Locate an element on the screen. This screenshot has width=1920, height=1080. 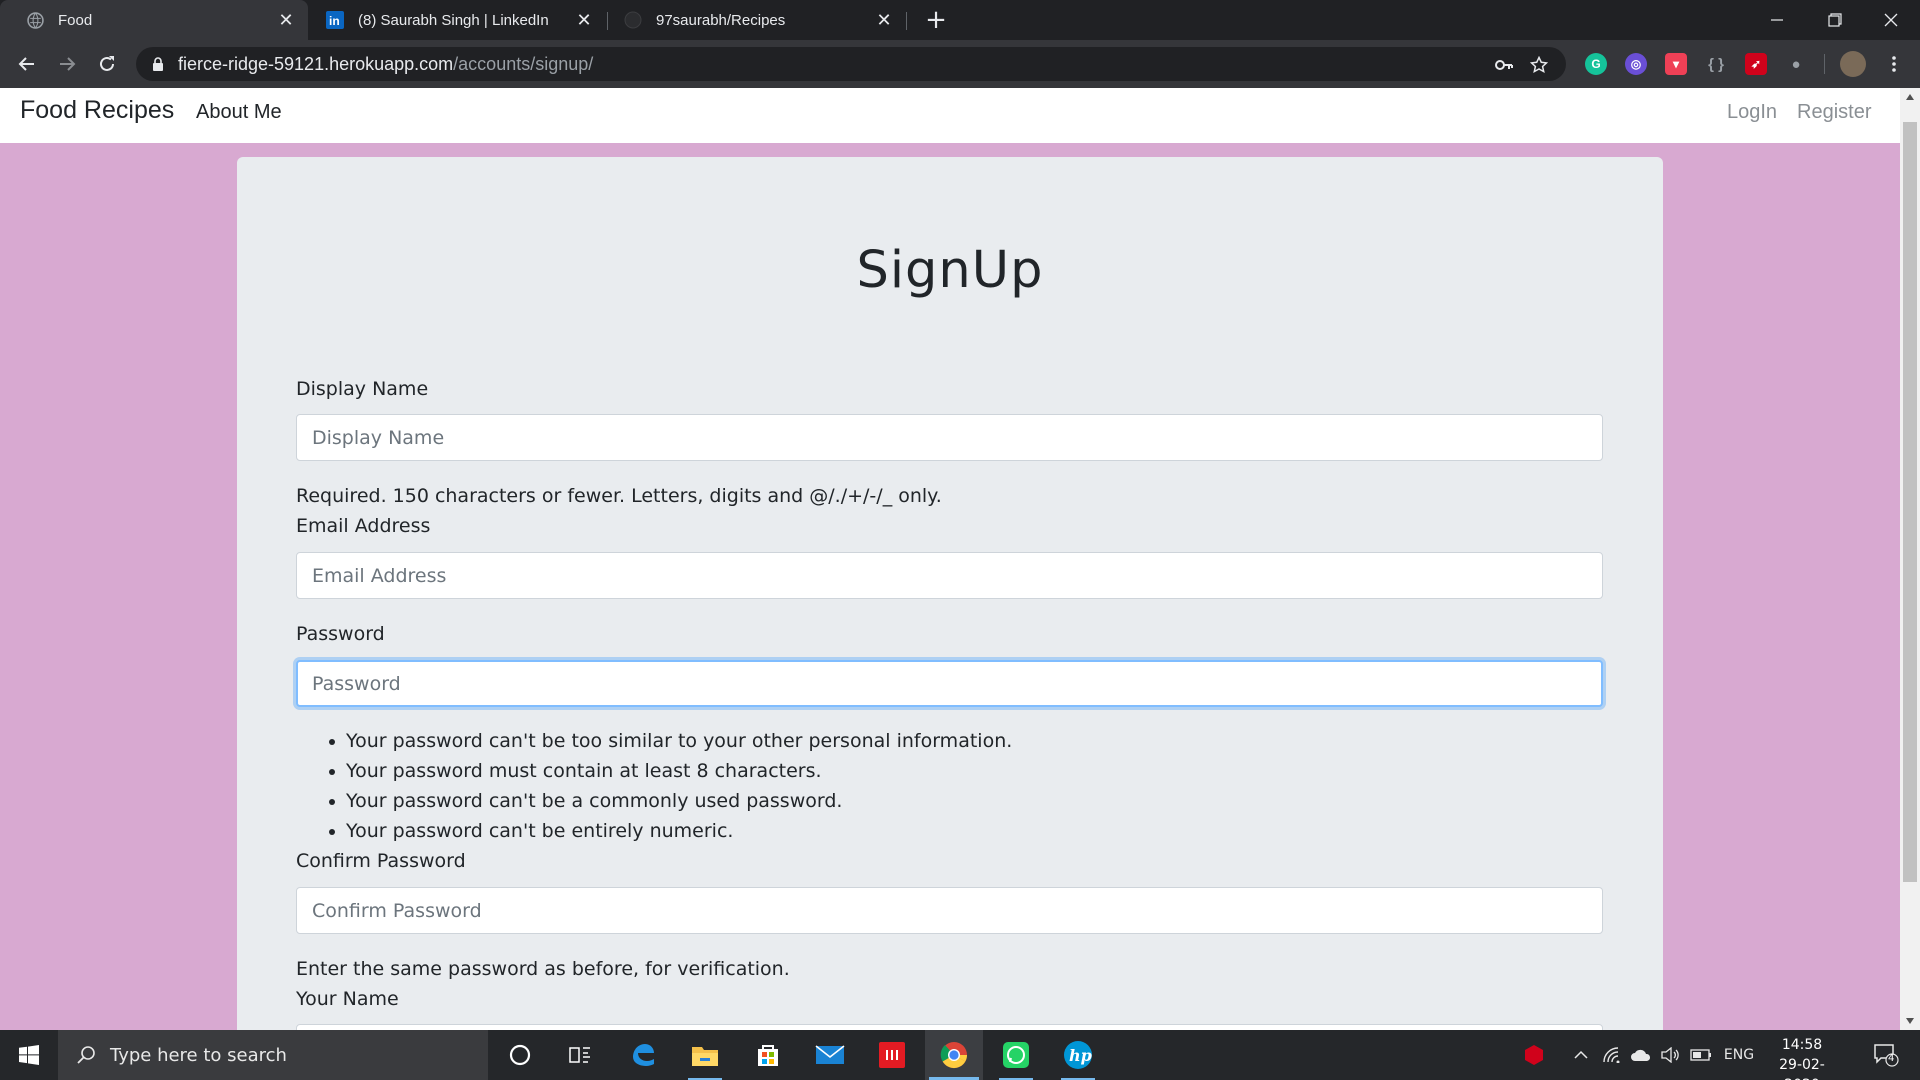
search-icon is located at coordinates (86, 1055).